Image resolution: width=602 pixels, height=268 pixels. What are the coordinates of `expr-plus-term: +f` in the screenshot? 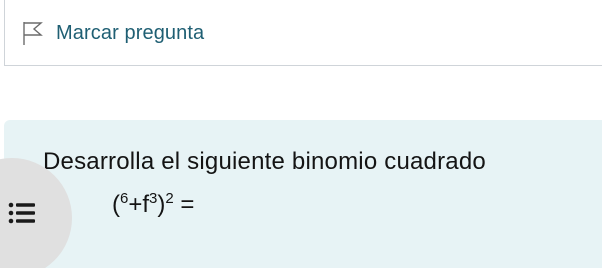 It's located at (139, 204).